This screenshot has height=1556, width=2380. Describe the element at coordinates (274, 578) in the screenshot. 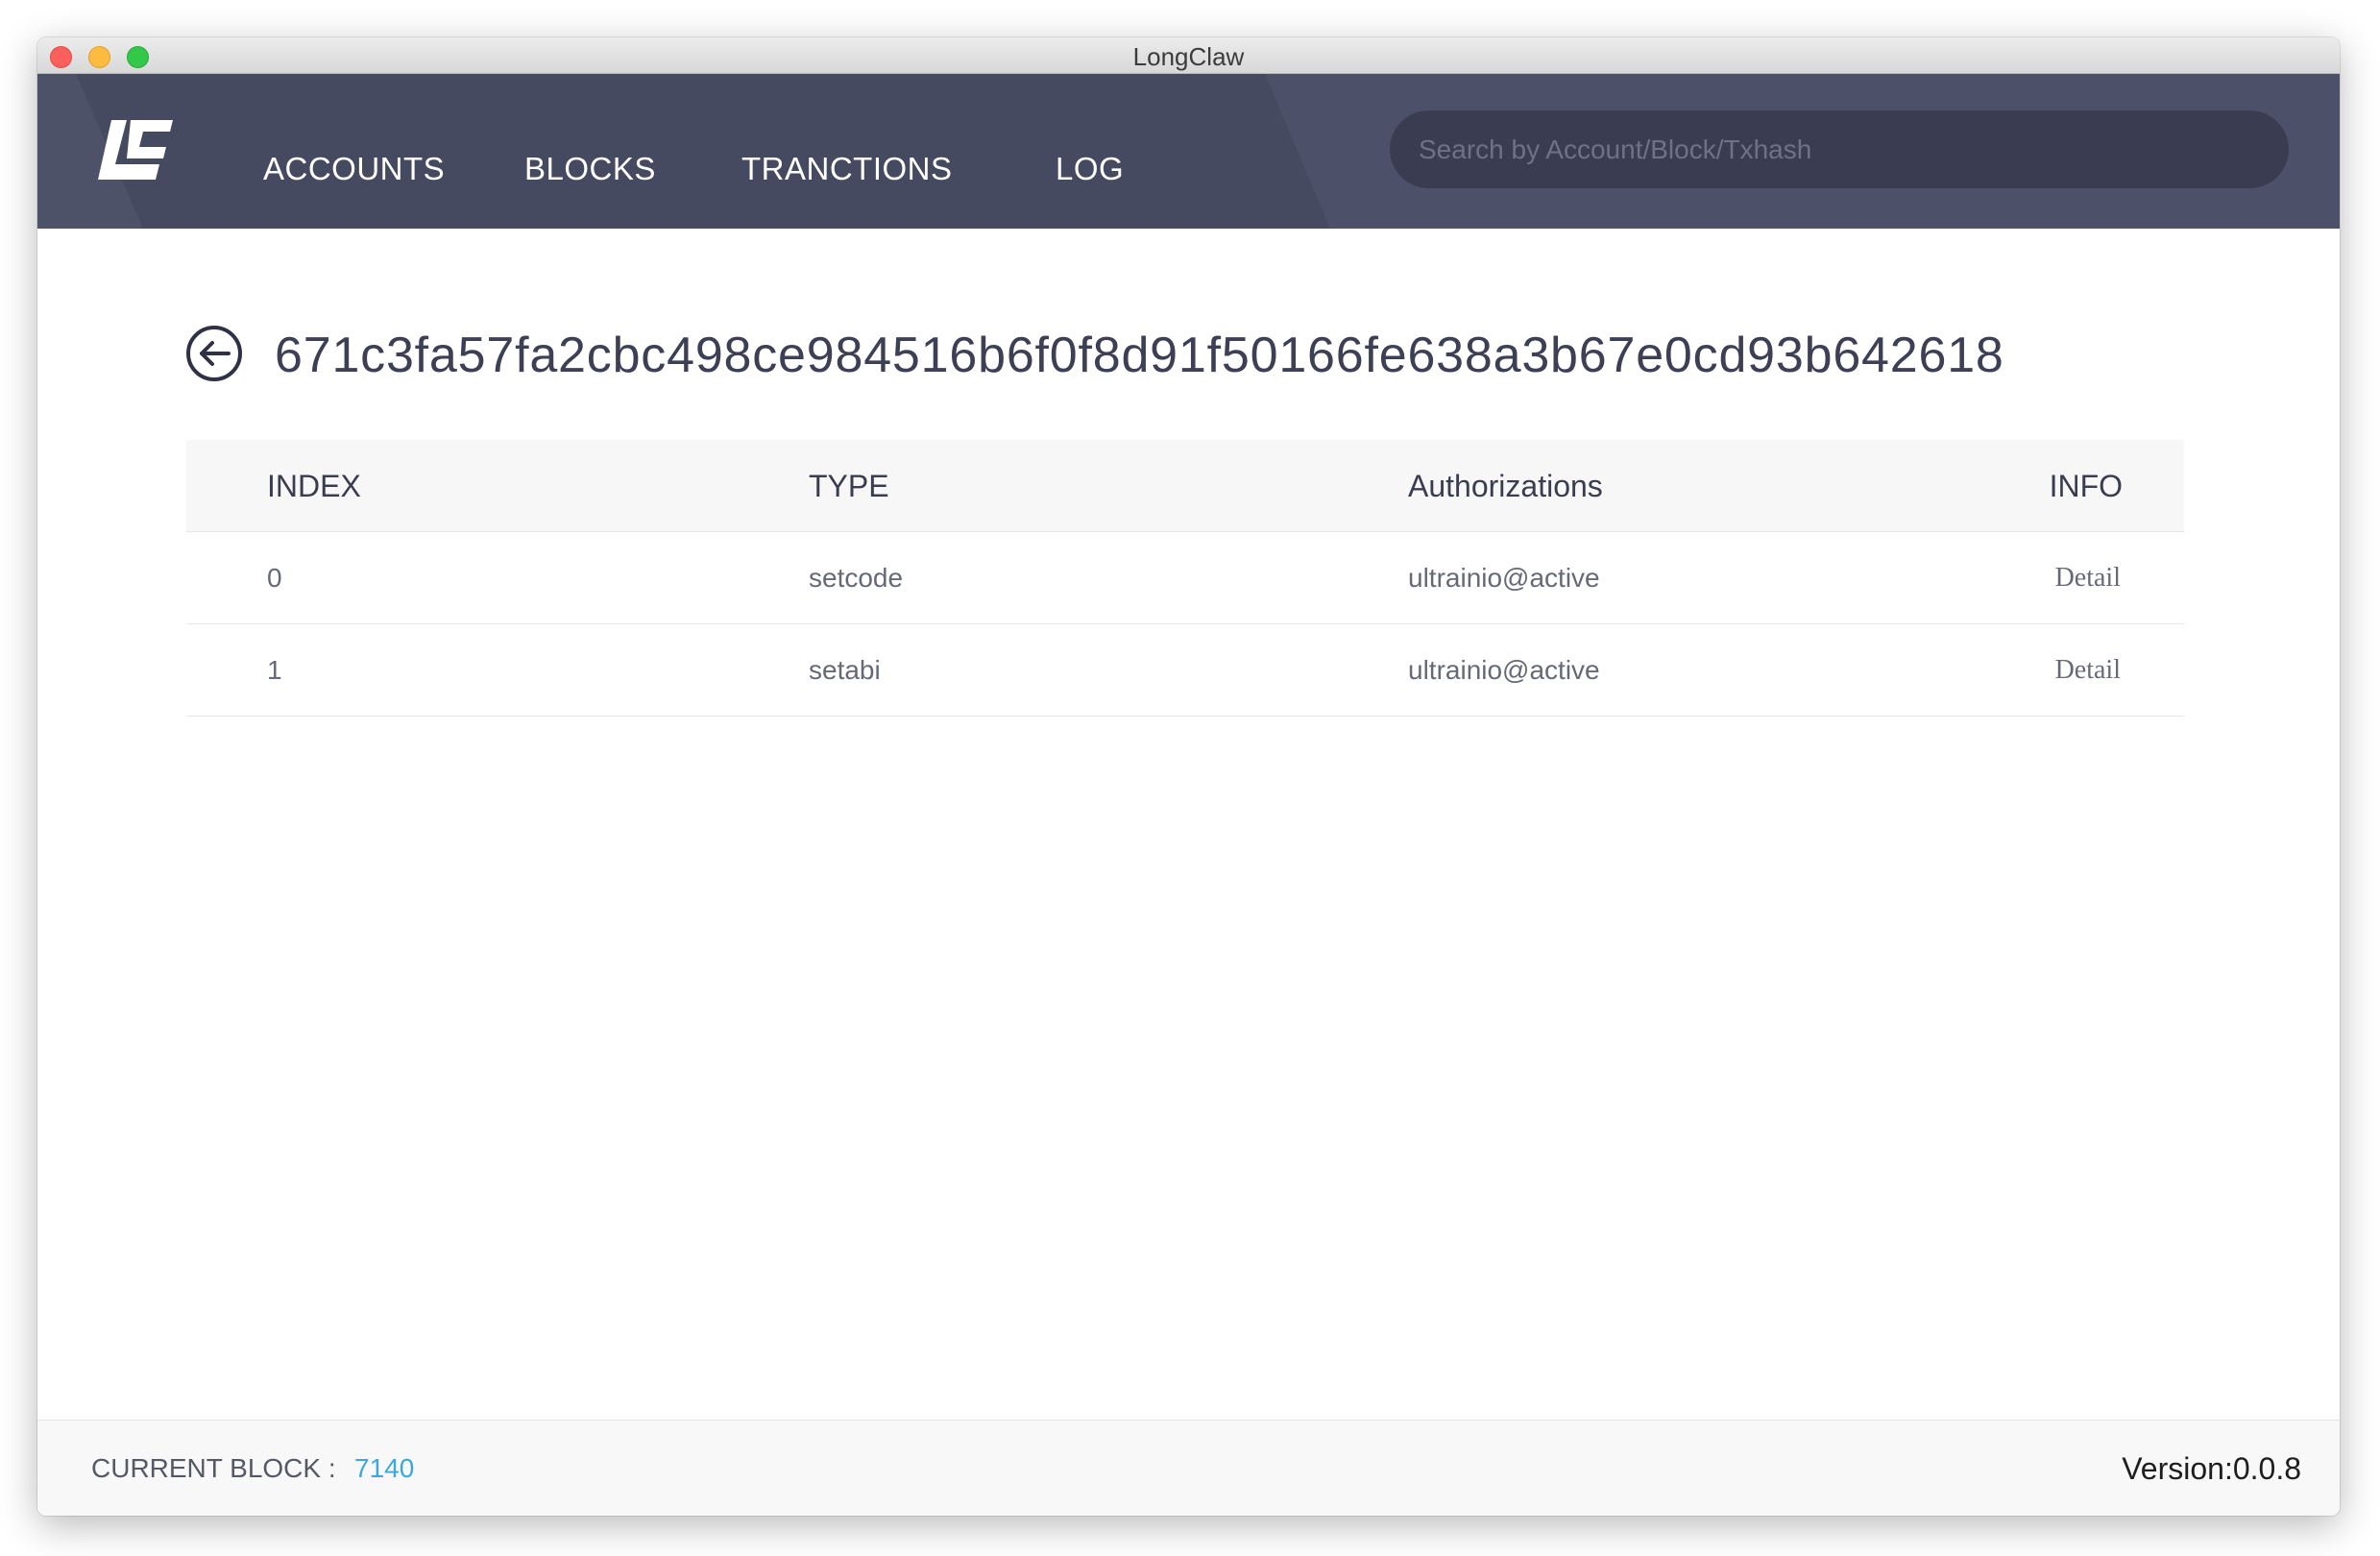

I see `row-index: 0` at that location.